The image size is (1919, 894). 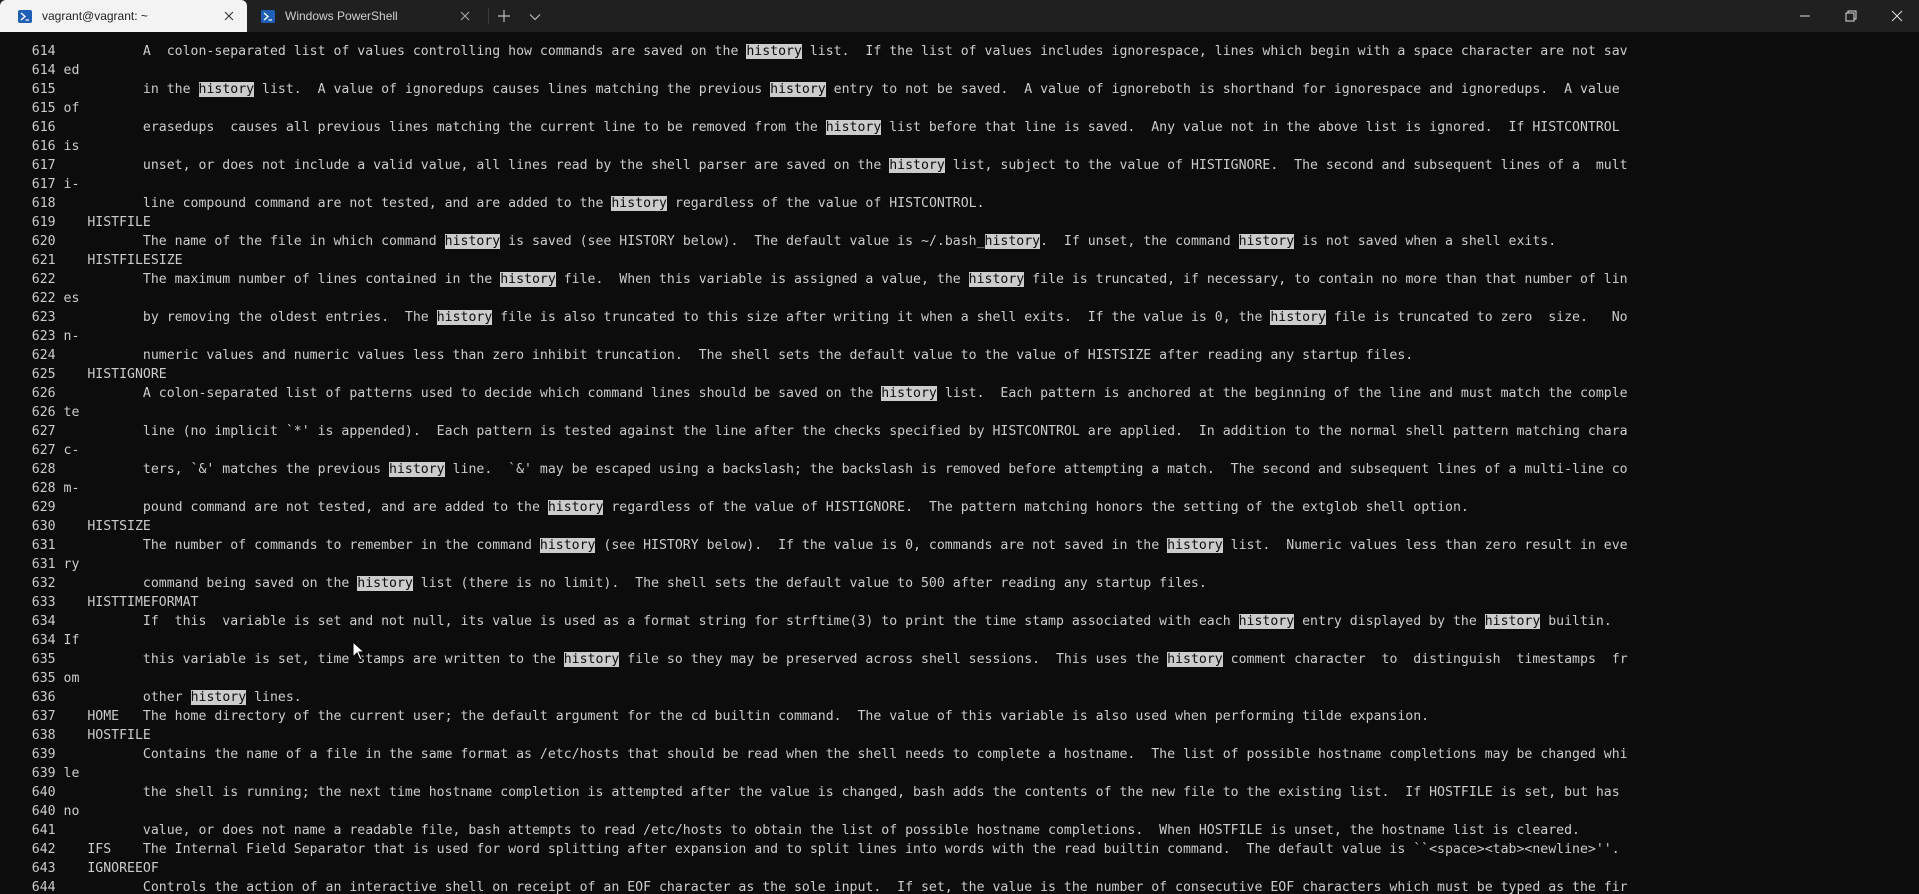 I want to click on terminal-line: 615 of, so click(x=40, y=108).